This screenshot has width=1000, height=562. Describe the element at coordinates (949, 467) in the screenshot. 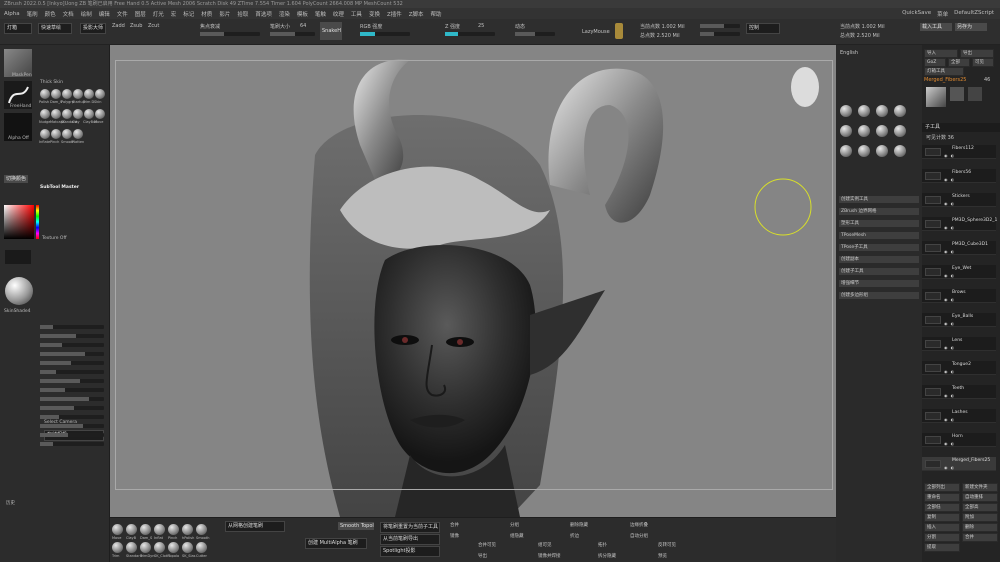

I see `subtool-eye-icon-13: ◉ ◐` at that location.